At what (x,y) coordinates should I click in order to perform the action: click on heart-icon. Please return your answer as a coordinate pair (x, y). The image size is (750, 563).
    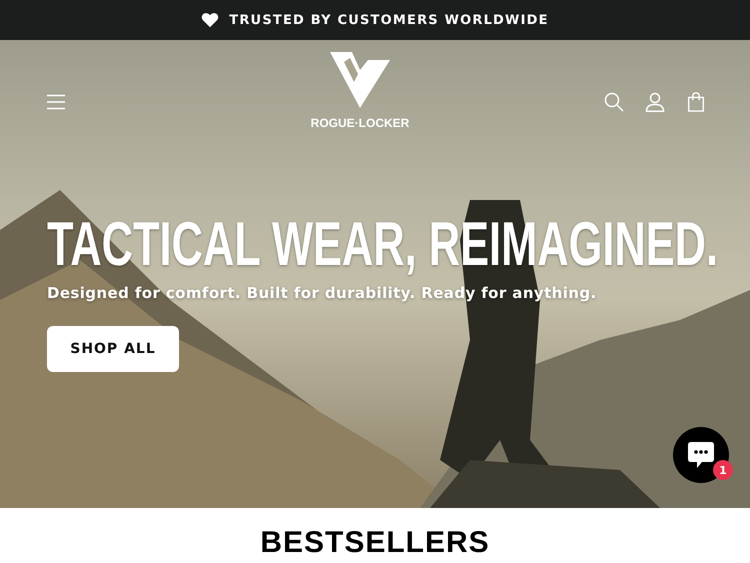
    Looking at the image, I should click on (210, 20).